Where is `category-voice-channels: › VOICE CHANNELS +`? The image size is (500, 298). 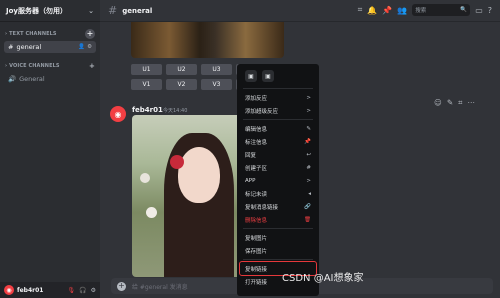
category-voice-channels: › VOICE CHANNELS + is located at coordinates (50, 66).